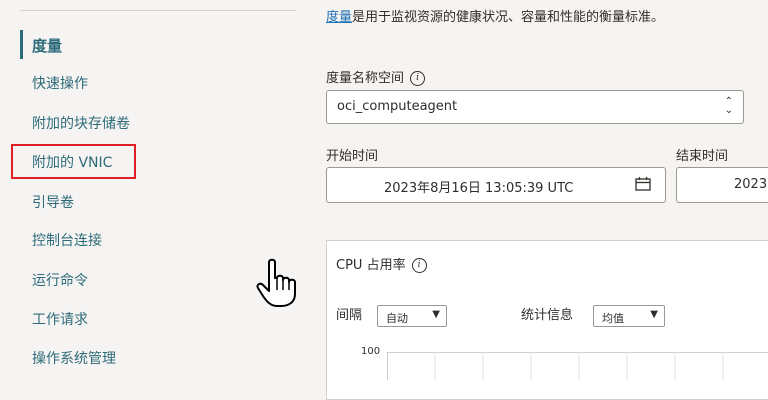 The image size is (768, 400). What do you see at coordinates (21, 44) in the screenshot?
I see `active-indicator` at bounding box center [21, 44].